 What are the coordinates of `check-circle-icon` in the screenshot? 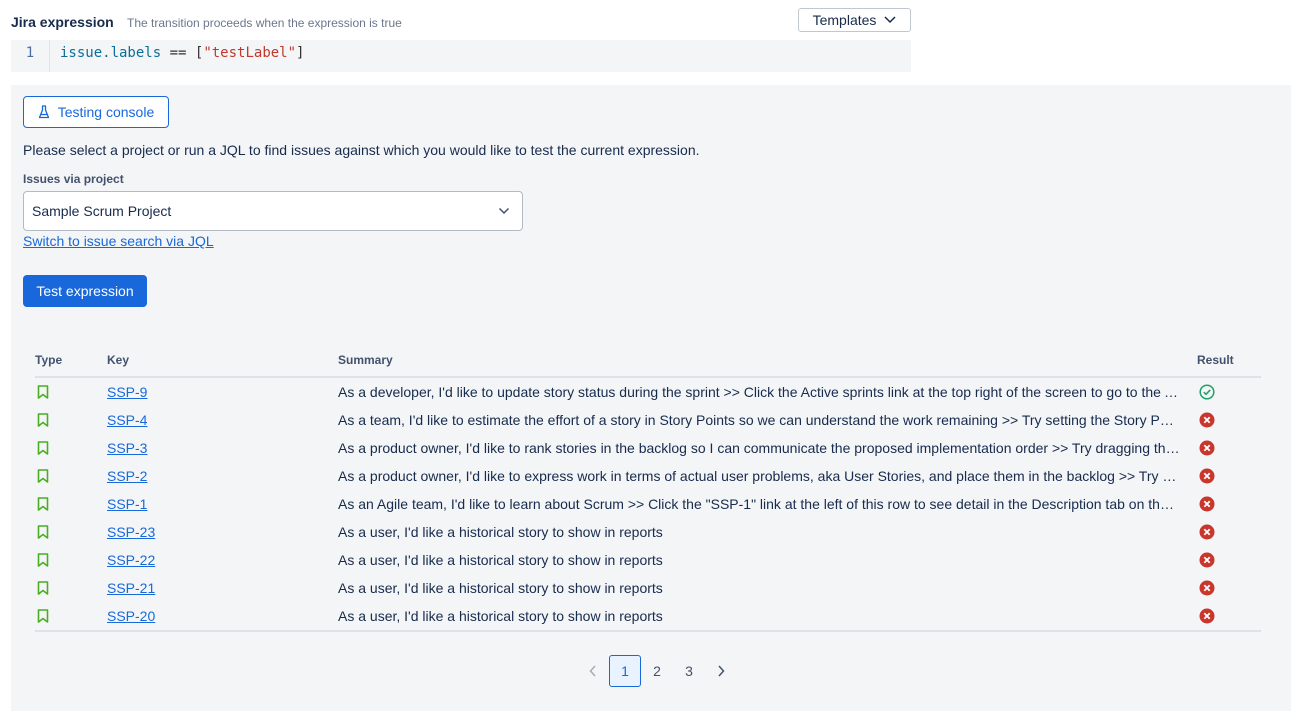 It's located at (1229, 392).